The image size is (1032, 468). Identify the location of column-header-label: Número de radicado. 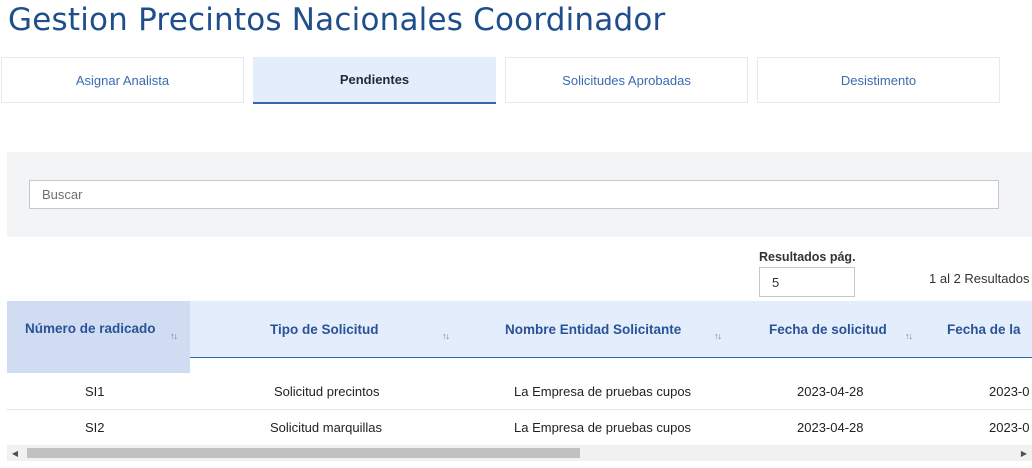
(90, 328).